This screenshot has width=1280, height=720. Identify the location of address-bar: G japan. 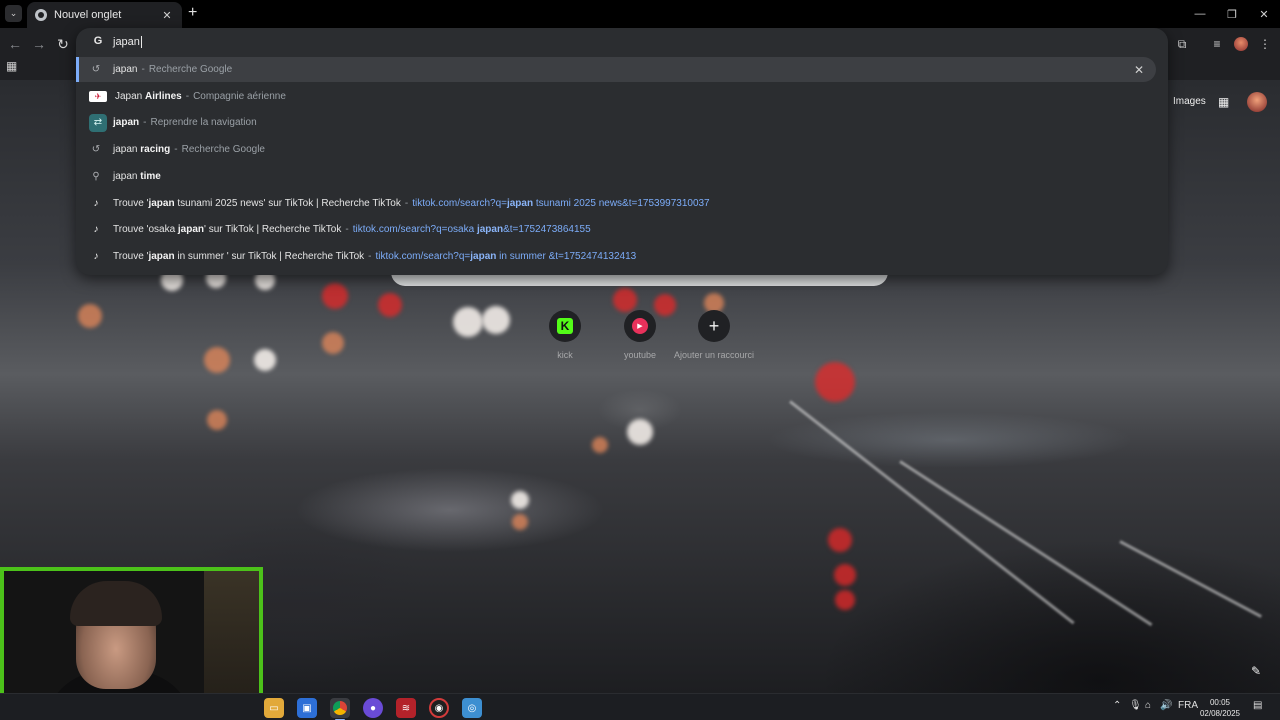
(622, 42).